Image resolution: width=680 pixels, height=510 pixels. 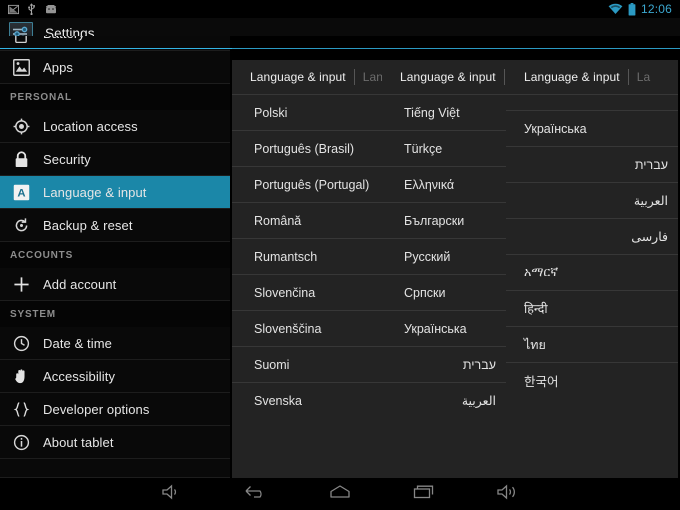 I want to click on list-item: Português (Portugal), so click(x=307, y=184).